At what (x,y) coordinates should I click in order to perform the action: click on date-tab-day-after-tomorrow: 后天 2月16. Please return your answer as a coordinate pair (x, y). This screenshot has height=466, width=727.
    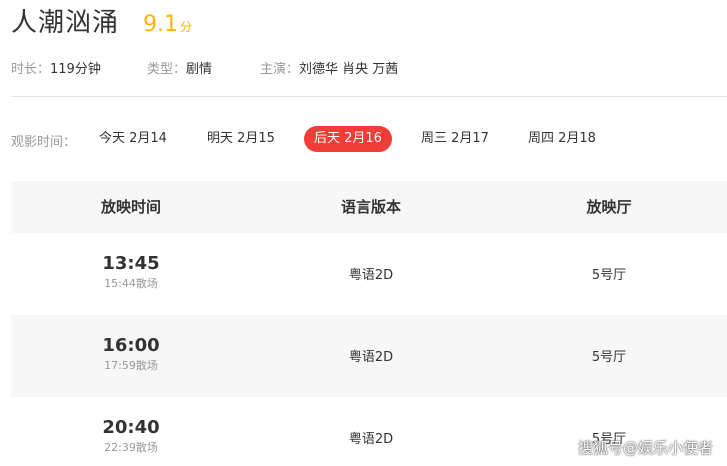
    Looking at the image, I should click on (348, 139).